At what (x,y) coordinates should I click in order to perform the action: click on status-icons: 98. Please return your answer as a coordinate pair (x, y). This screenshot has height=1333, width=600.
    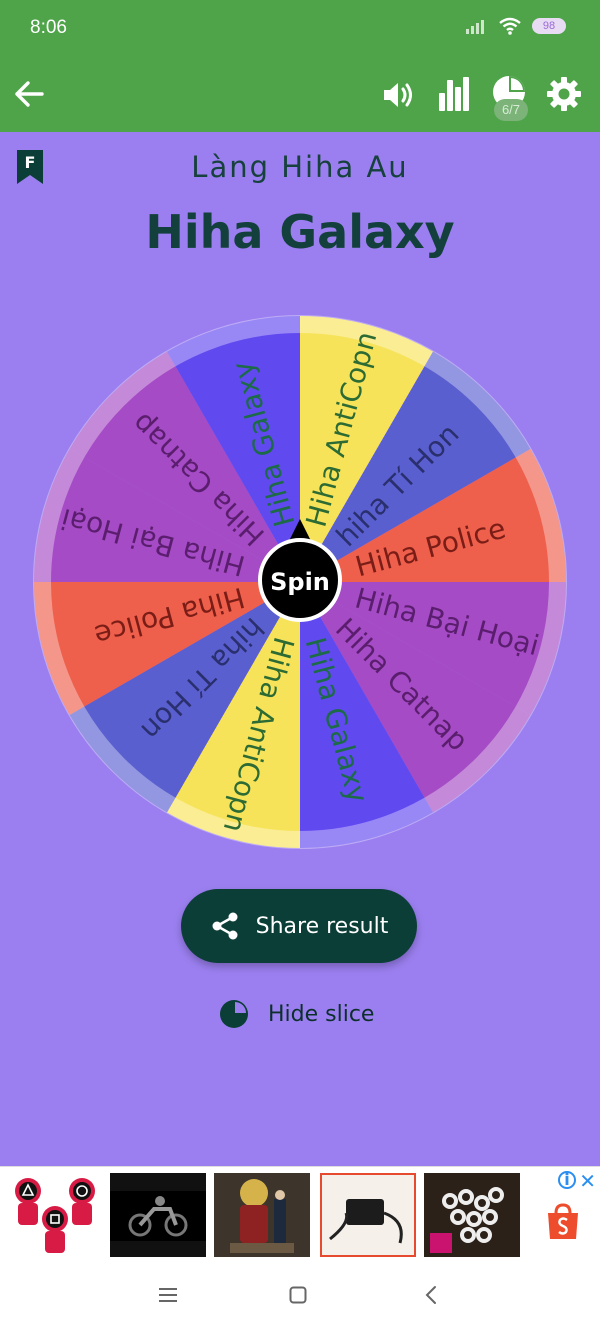
    Looking at the image, I should click on (516, 26).